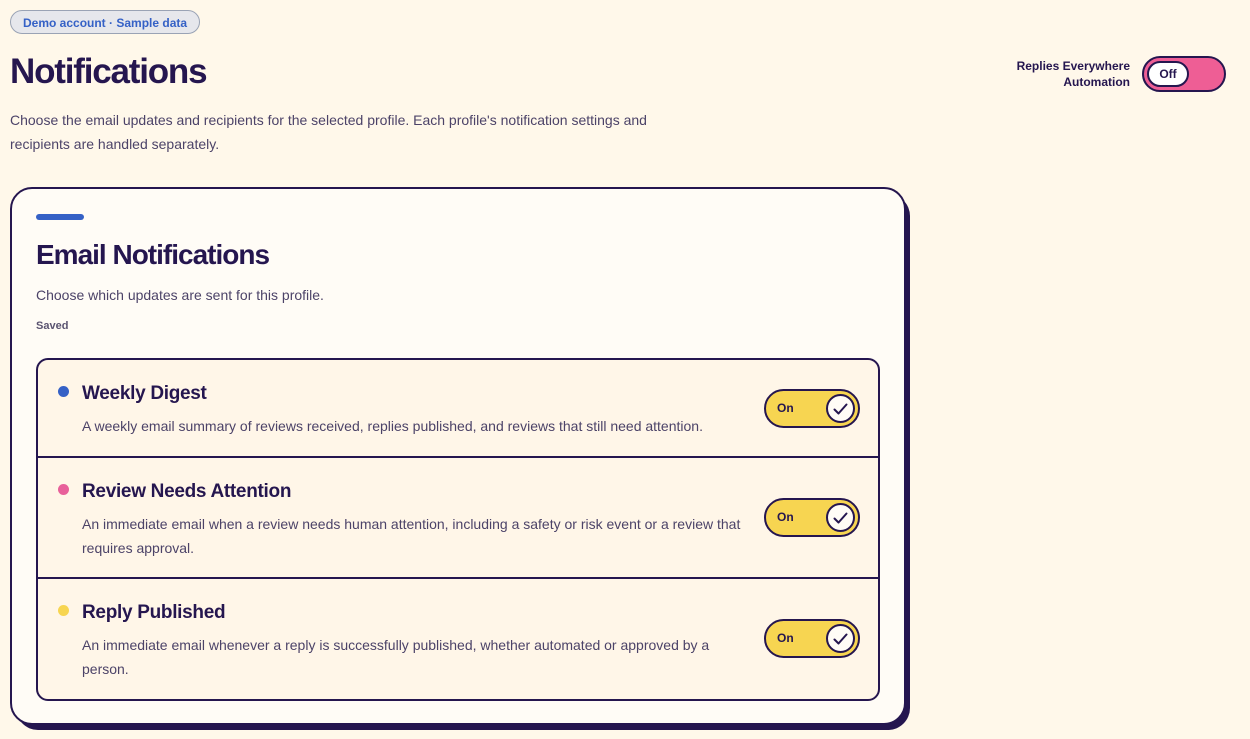 Image resolution: width=1250 pixels, height=739 pixels. What do you see at coordinates (52, 326) in the screenshot?
I see `saved-status: Saved` at bounding box center [52, 326].